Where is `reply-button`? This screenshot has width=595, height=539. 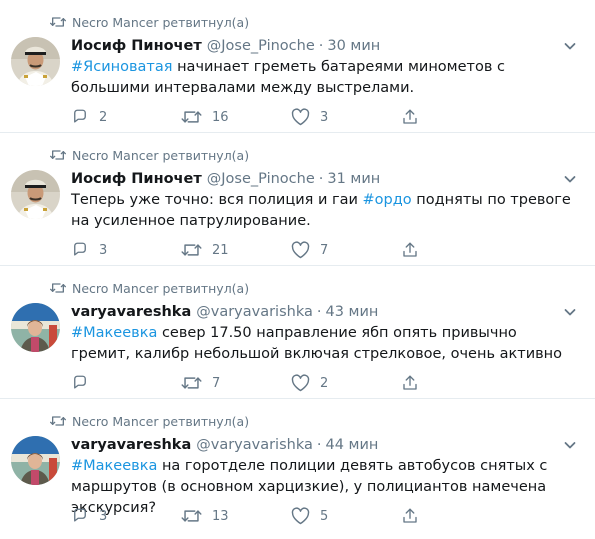 reply-button is located at coordinates (126, 383).